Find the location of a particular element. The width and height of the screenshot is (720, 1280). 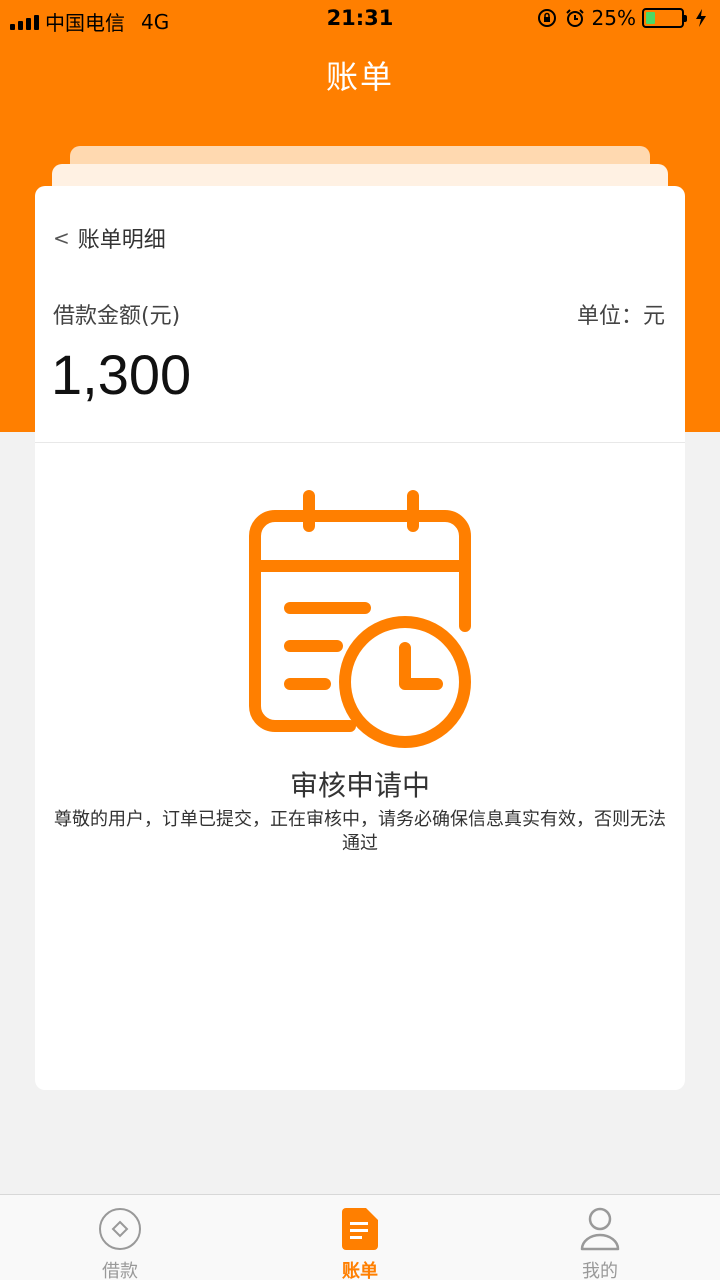

amount-label: 借款金额(元) is located at coordinates (117, 316).